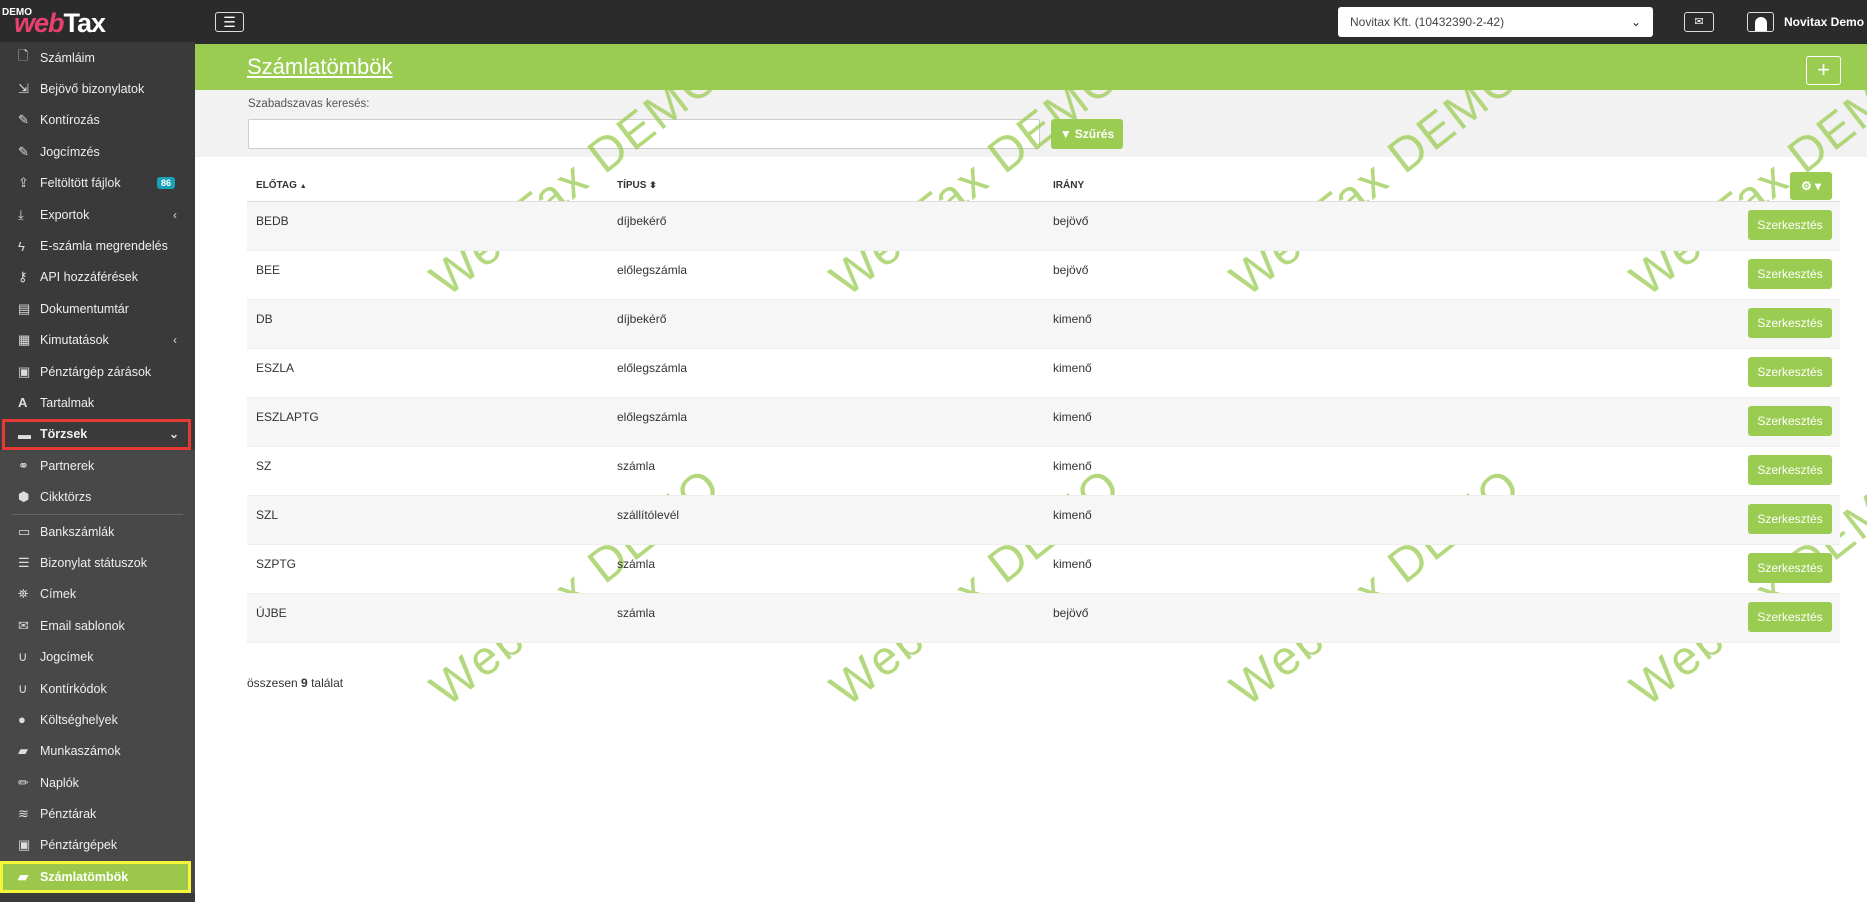 Image resolution: width=1867 pixels, height=902 pixels. What do you see at coordinates (23, 183) in the screenshot?
I see `upload-icon: ⇪` at bounding box center [23, 183].